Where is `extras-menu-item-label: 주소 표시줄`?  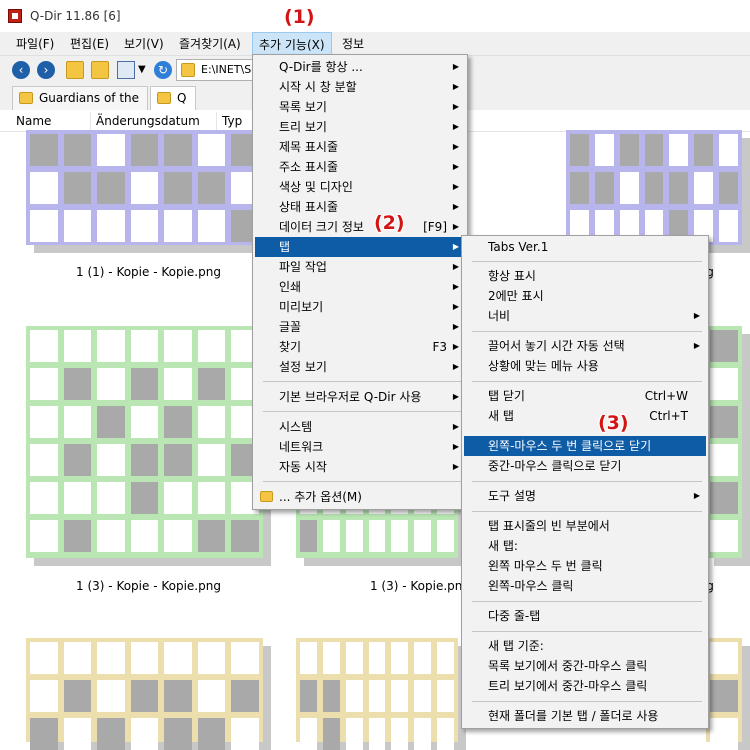 extras-menu-item-label: 주소 표시줄 is located at coordinates (309, 167).